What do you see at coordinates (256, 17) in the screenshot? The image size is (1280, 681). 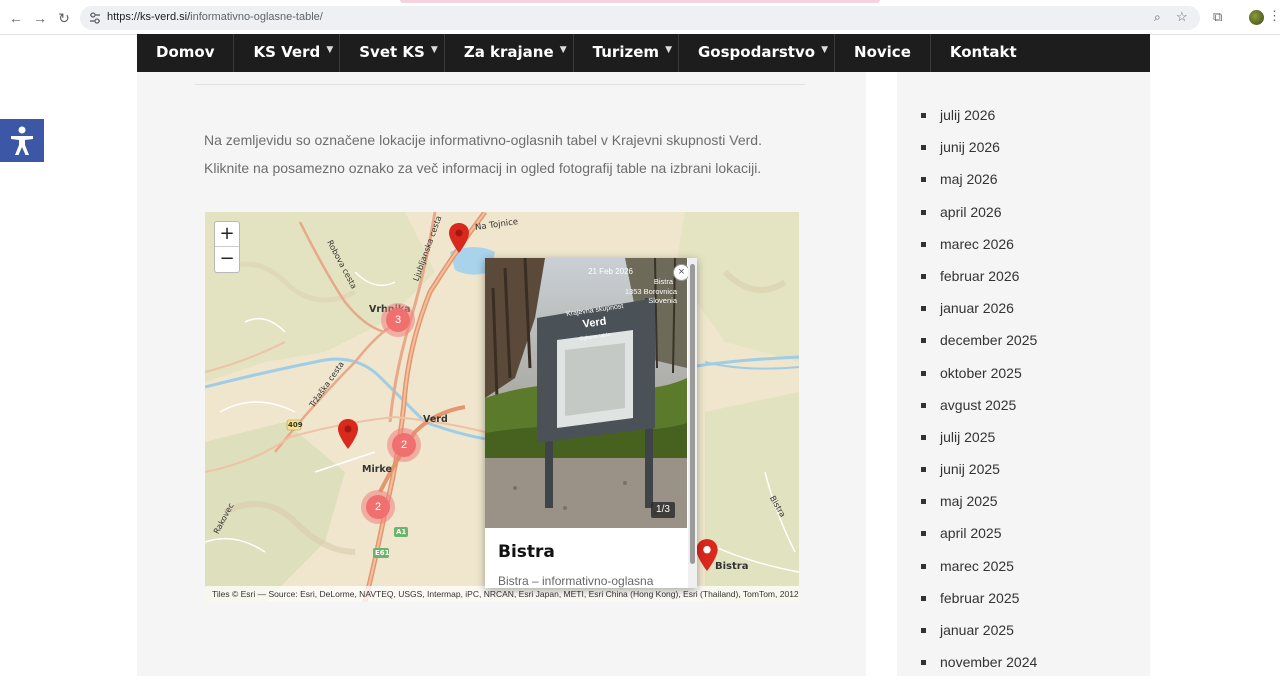 I see `url-path: informativno-oglasne-table/` at bounding box center [256, 17].